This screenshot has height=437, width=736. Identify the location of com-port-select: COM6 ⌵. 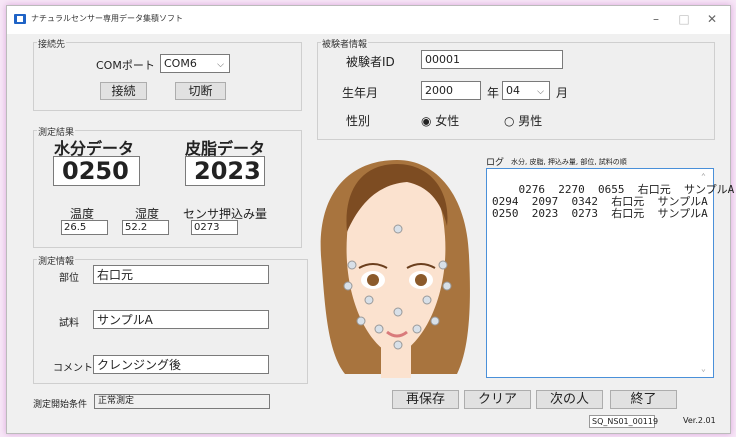
(195, 63).